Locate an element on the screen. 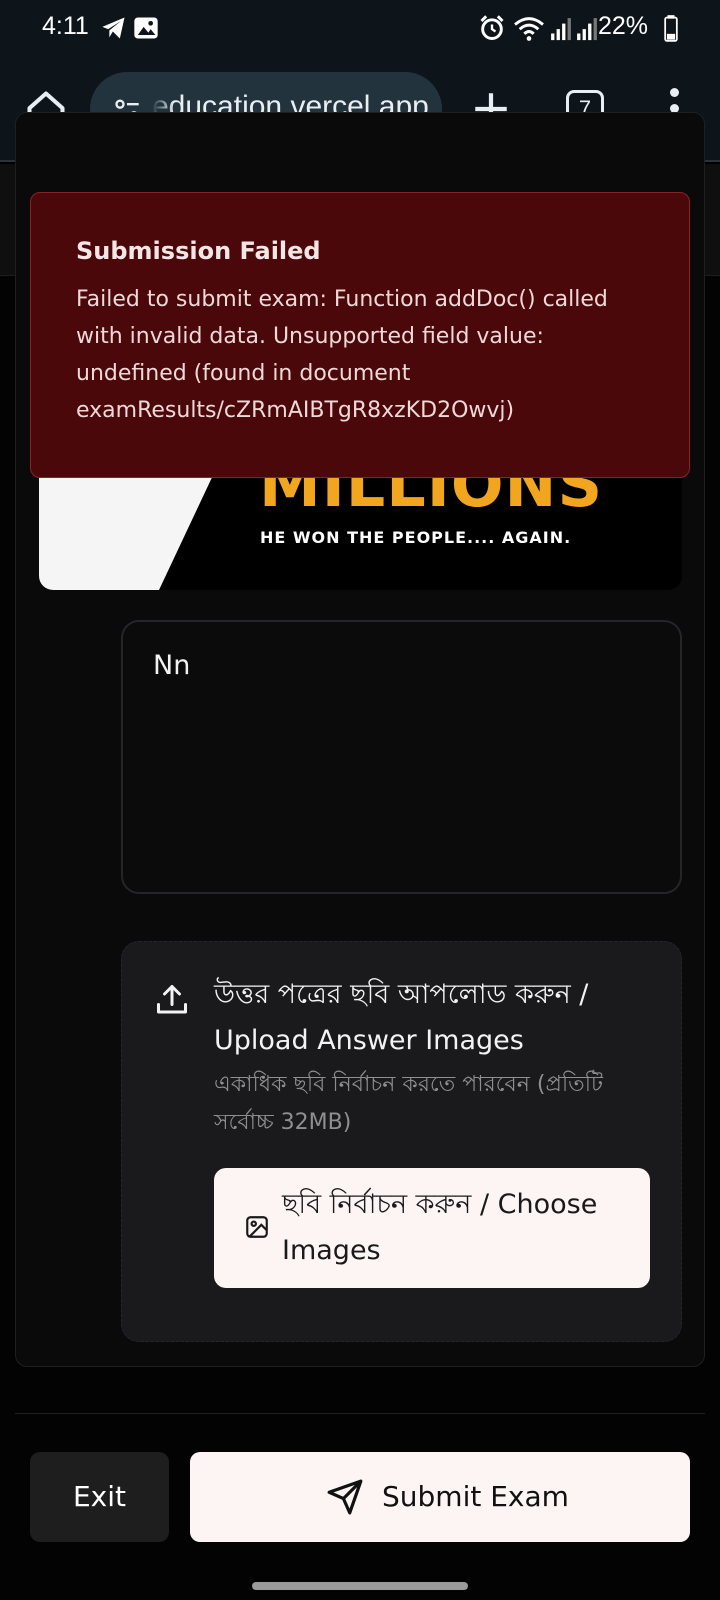  exit-button: Exit is located at coordinates (99, 1497).